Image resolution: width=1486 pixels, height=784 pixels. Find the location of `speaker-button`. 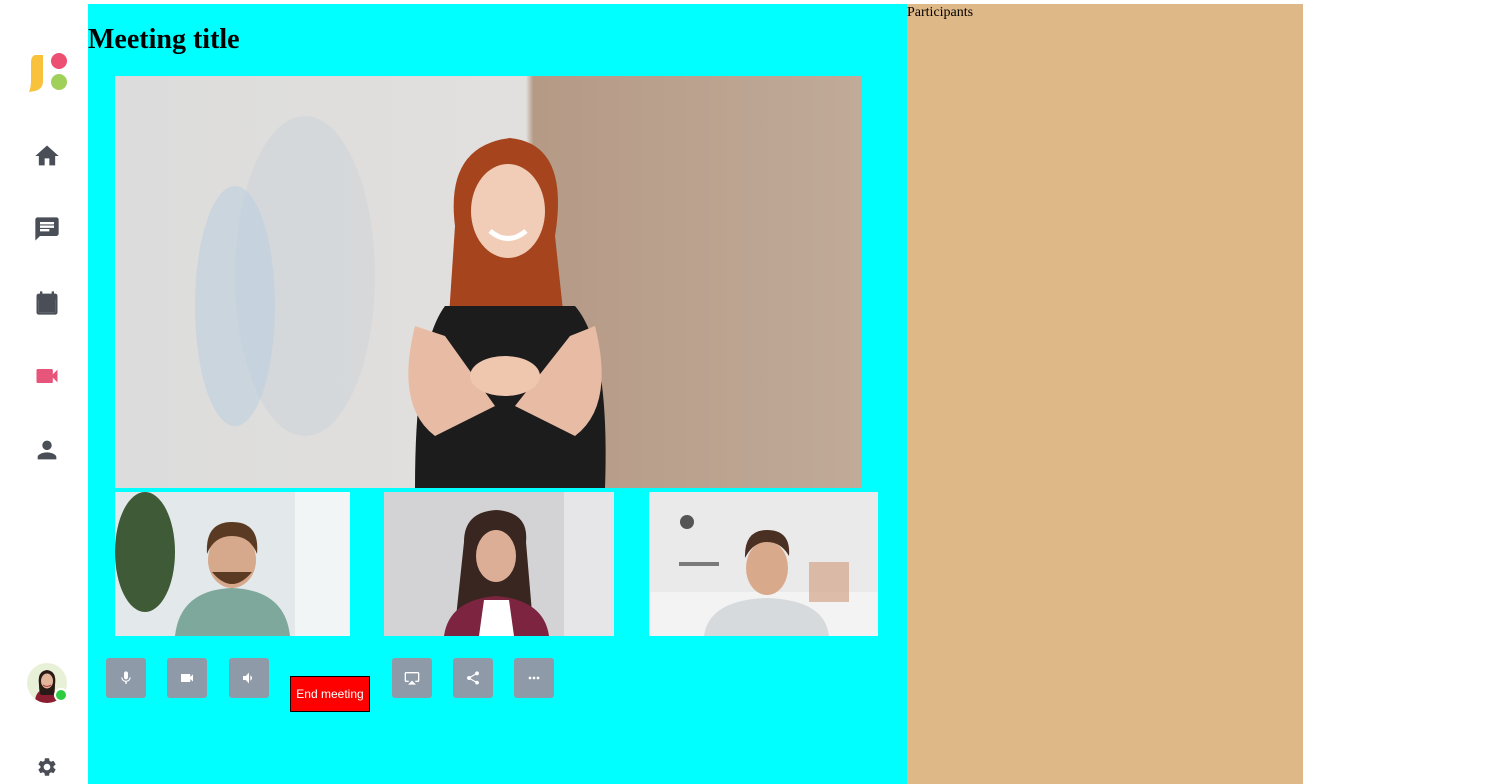

speaker-button is located at coordinates (249, 678).